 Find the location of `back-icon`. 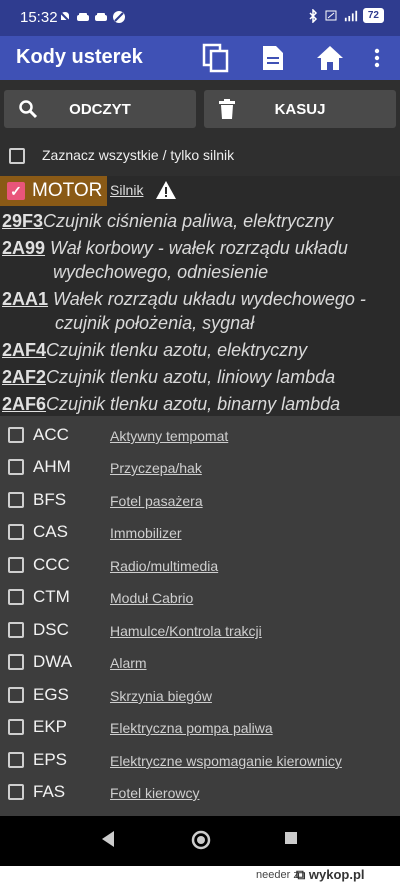

back-icon is located at coordinates (108, 839).